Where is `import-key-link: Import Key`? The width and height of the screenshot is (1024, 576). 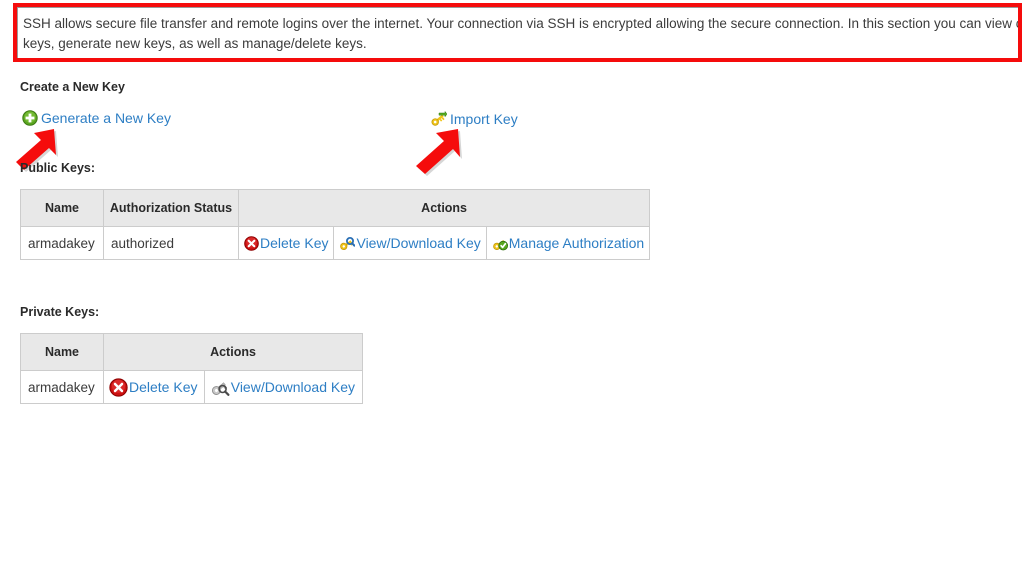
import-key-link: Import Key is located at coordinates (474, 119).